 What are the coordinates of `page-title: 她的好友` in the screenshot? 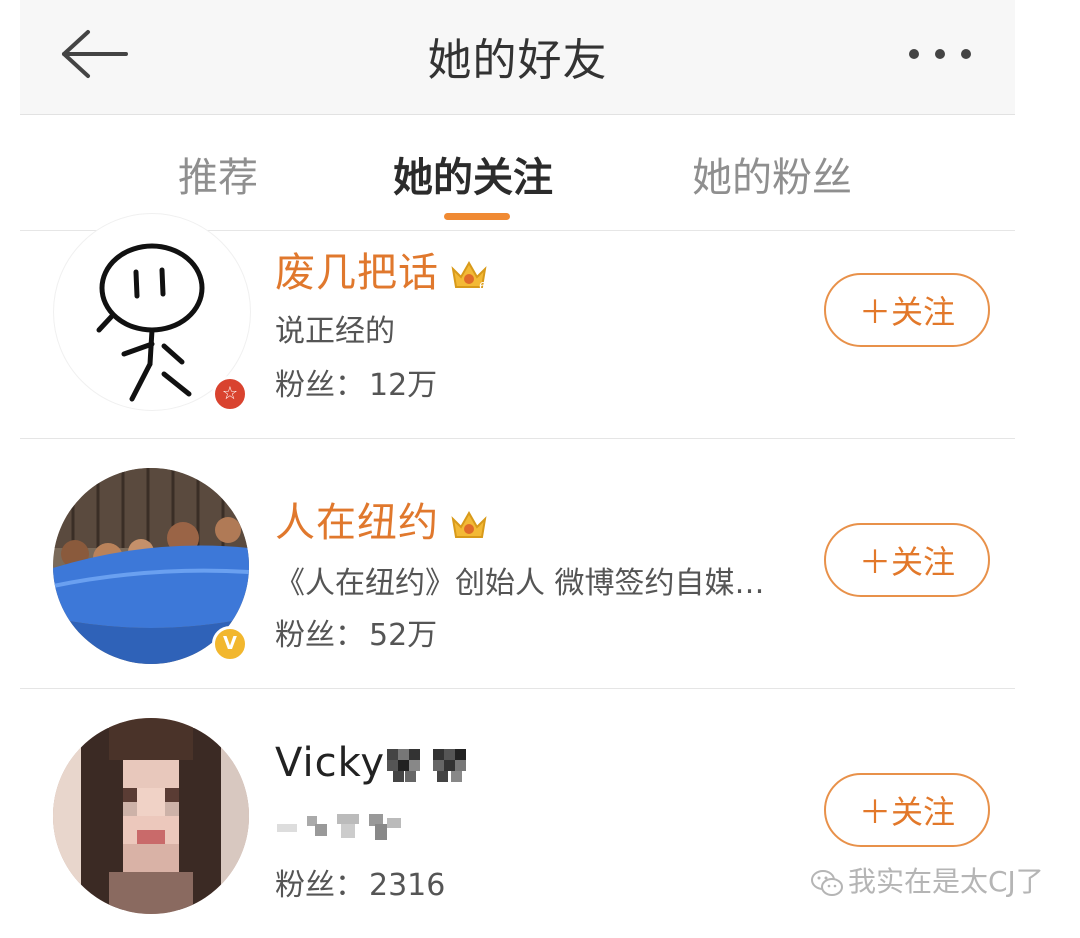 It's located at (517, 60).